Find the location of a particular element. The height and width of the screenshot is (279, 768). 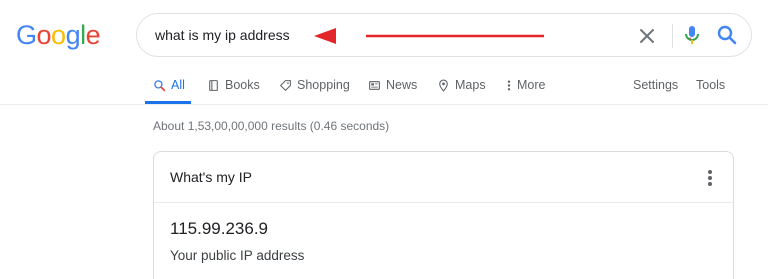

more-vert-icon is located at coordinates (710, 178).